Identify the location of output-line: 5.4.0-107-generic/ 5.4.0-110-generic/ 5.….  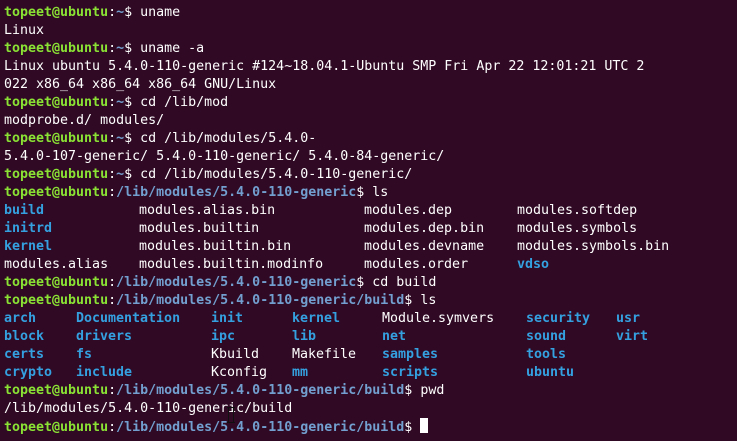
(370, 157).